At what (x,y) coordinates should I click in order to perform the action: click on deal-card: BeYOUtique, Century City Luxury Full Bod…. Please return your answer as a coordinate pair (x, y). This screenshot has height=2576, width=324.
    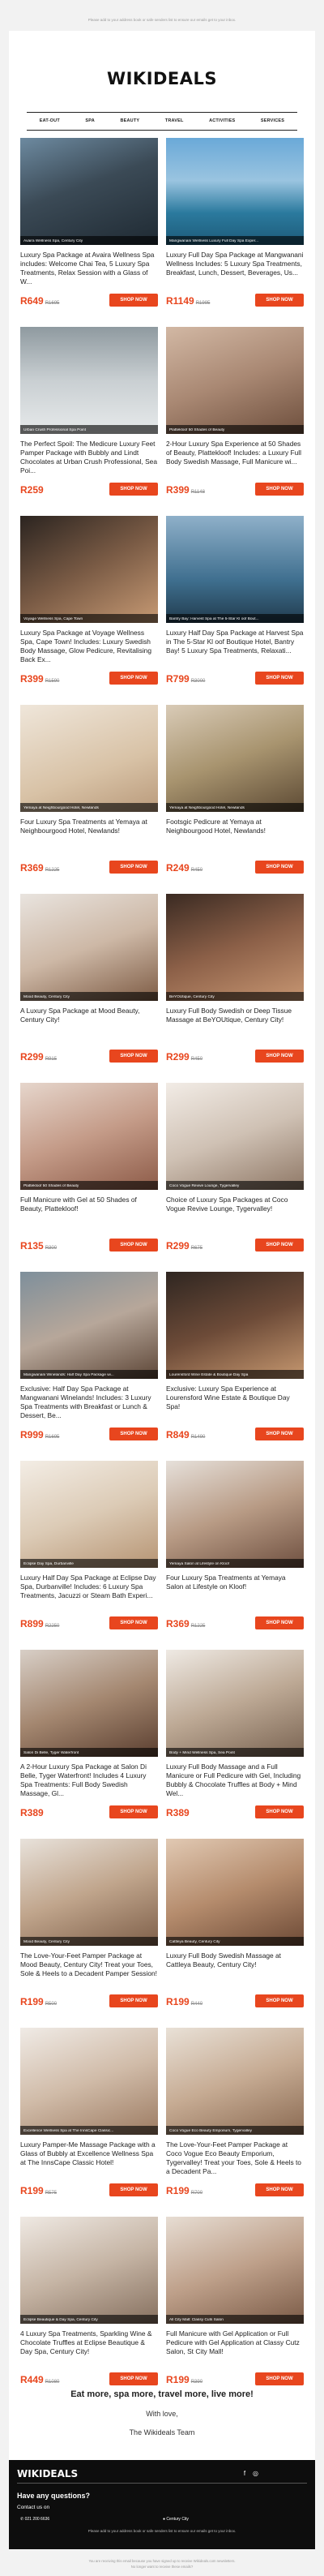
    Looking at the image, I should click on (235, 984).